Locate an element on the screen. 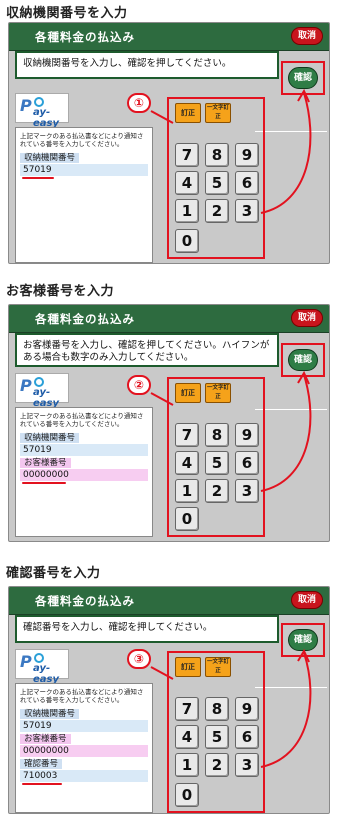  field-value-text: 710003 is located at coordinates (40, 776).